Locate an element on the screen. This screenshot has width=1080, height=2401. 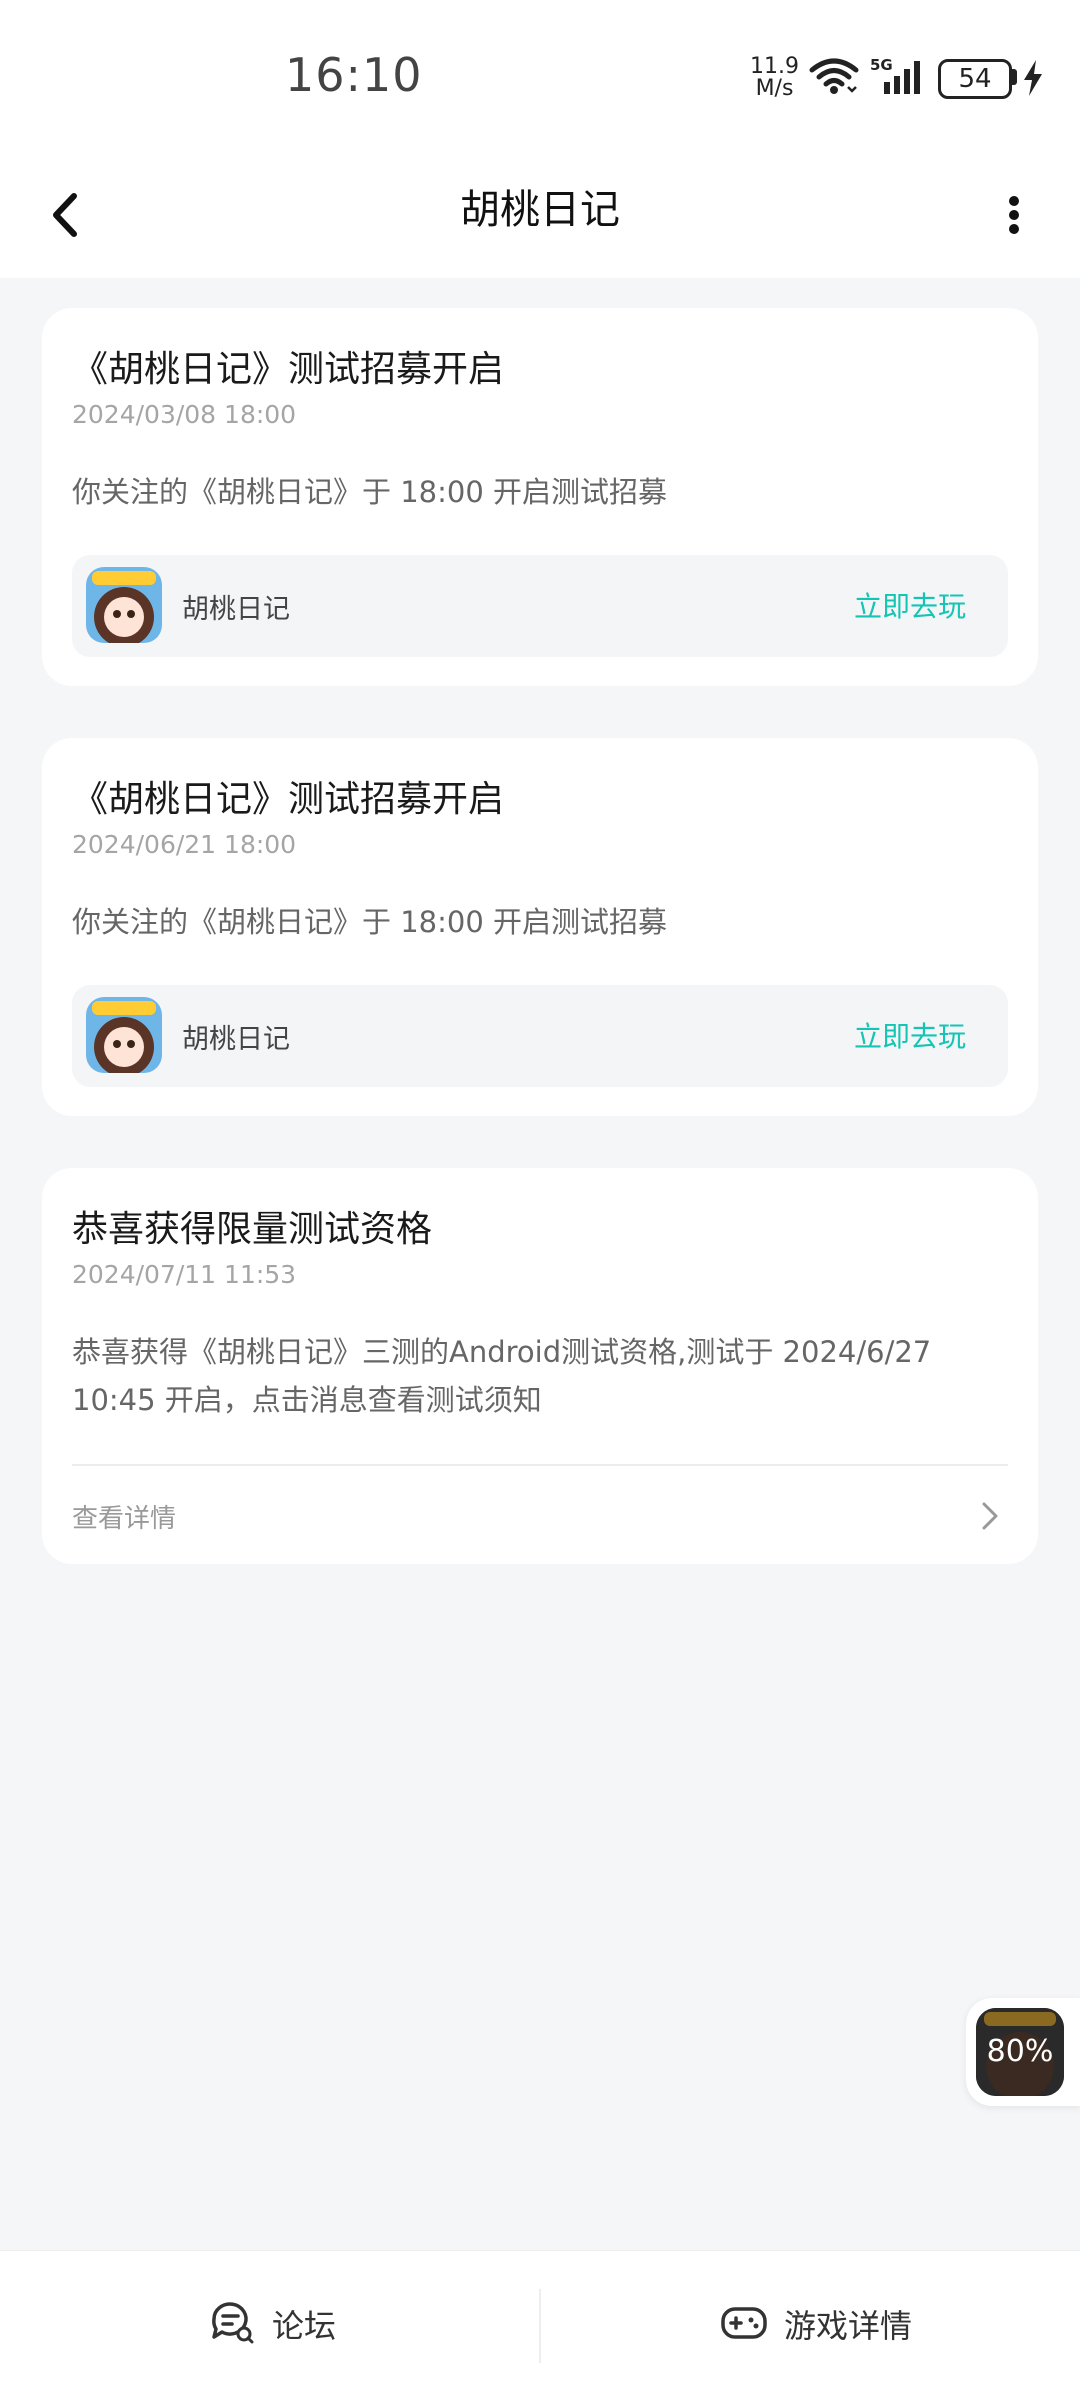
network-speed: 11.9 M/s is located at coordinates (774, 78).